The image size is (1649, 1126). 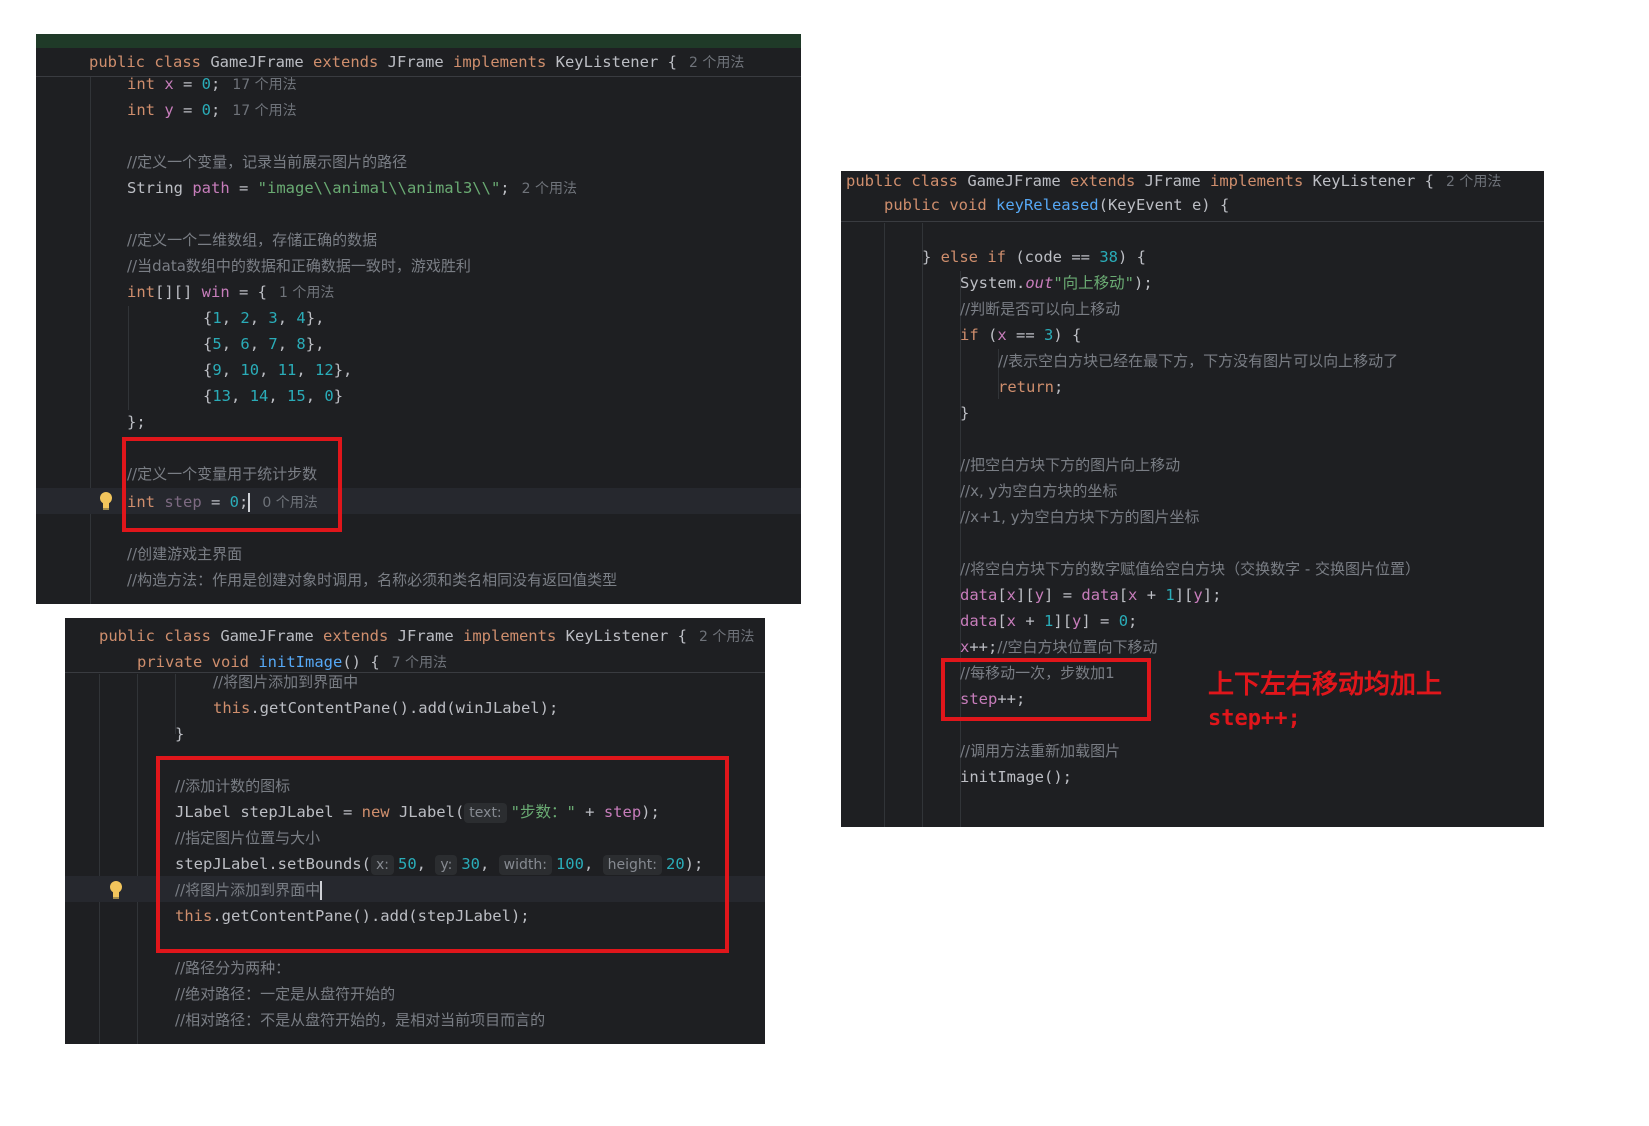 I want to click on highlight-box-step-declaration, so click(x=232, y=484).